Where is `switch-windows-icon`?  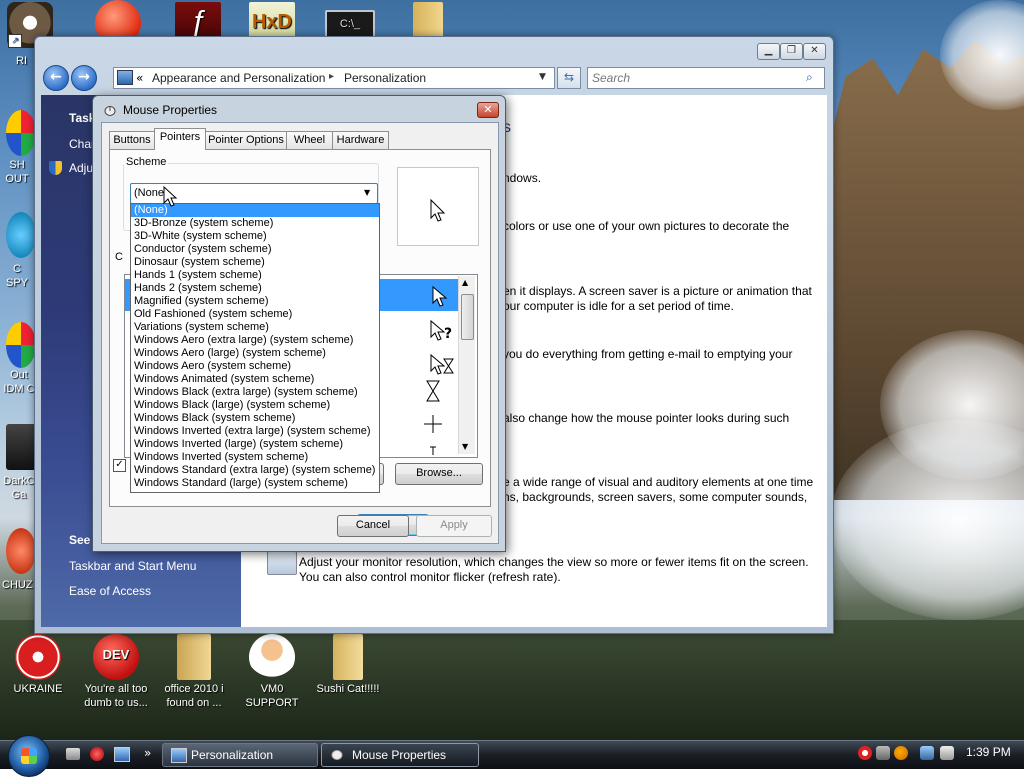 switch-windows-icon is located at coordinates (122, 754).